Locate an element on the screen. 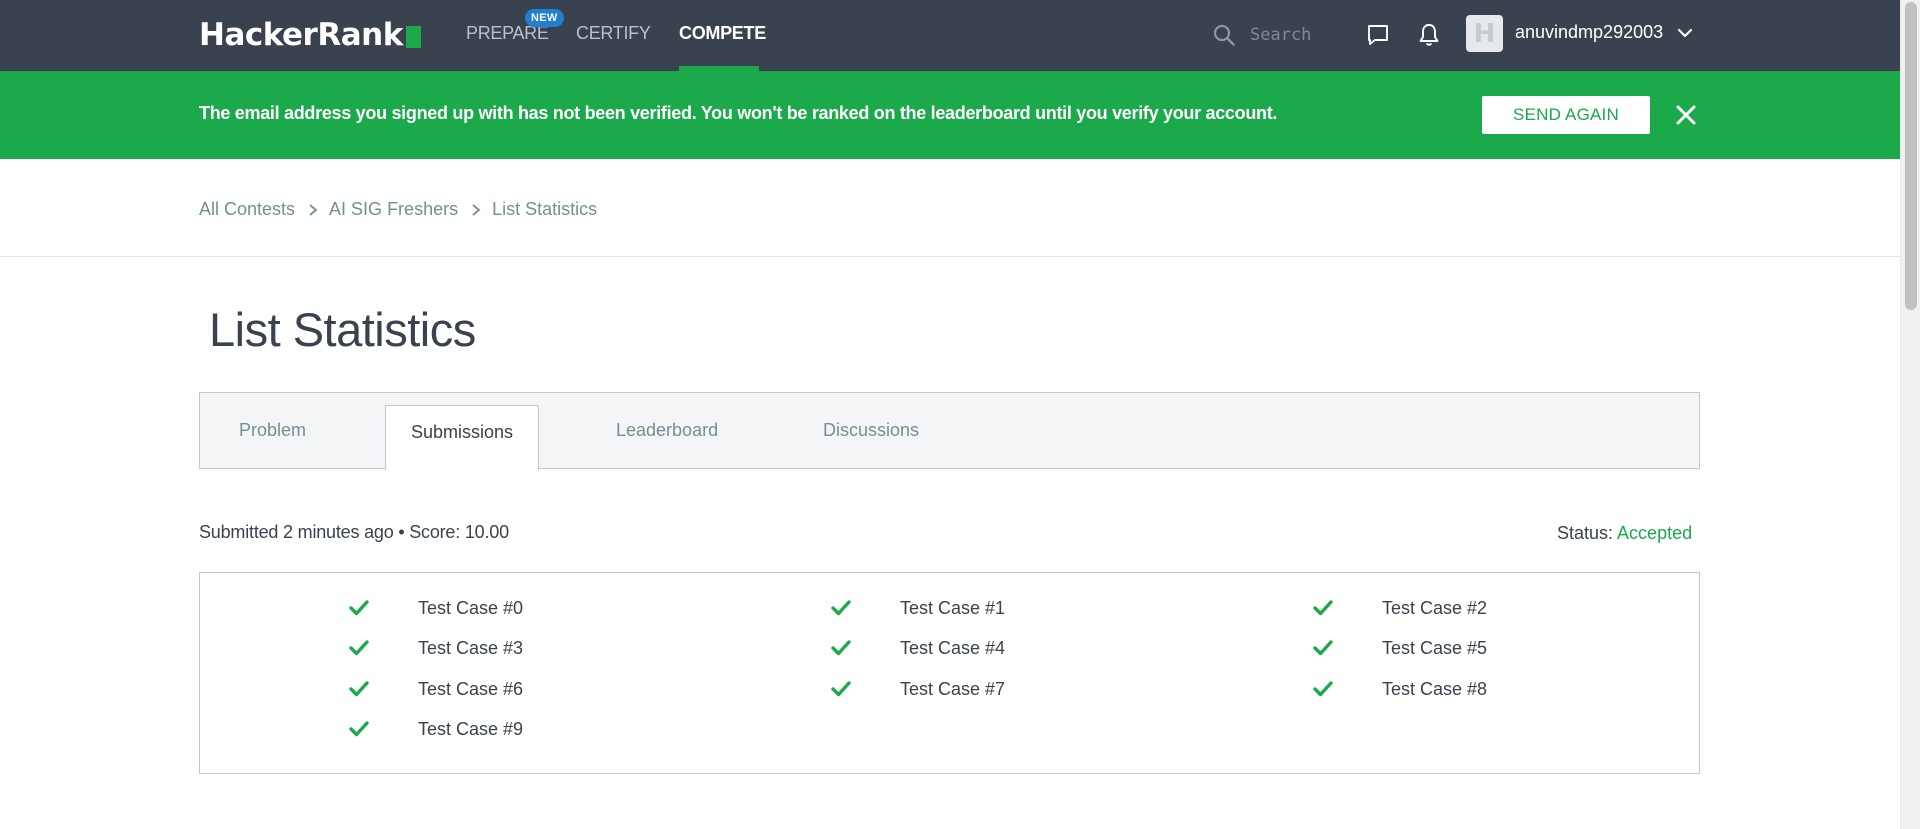 This screenshot has height=829, width=1920. tab-problem: Problem is located at coordinates (272, 430).